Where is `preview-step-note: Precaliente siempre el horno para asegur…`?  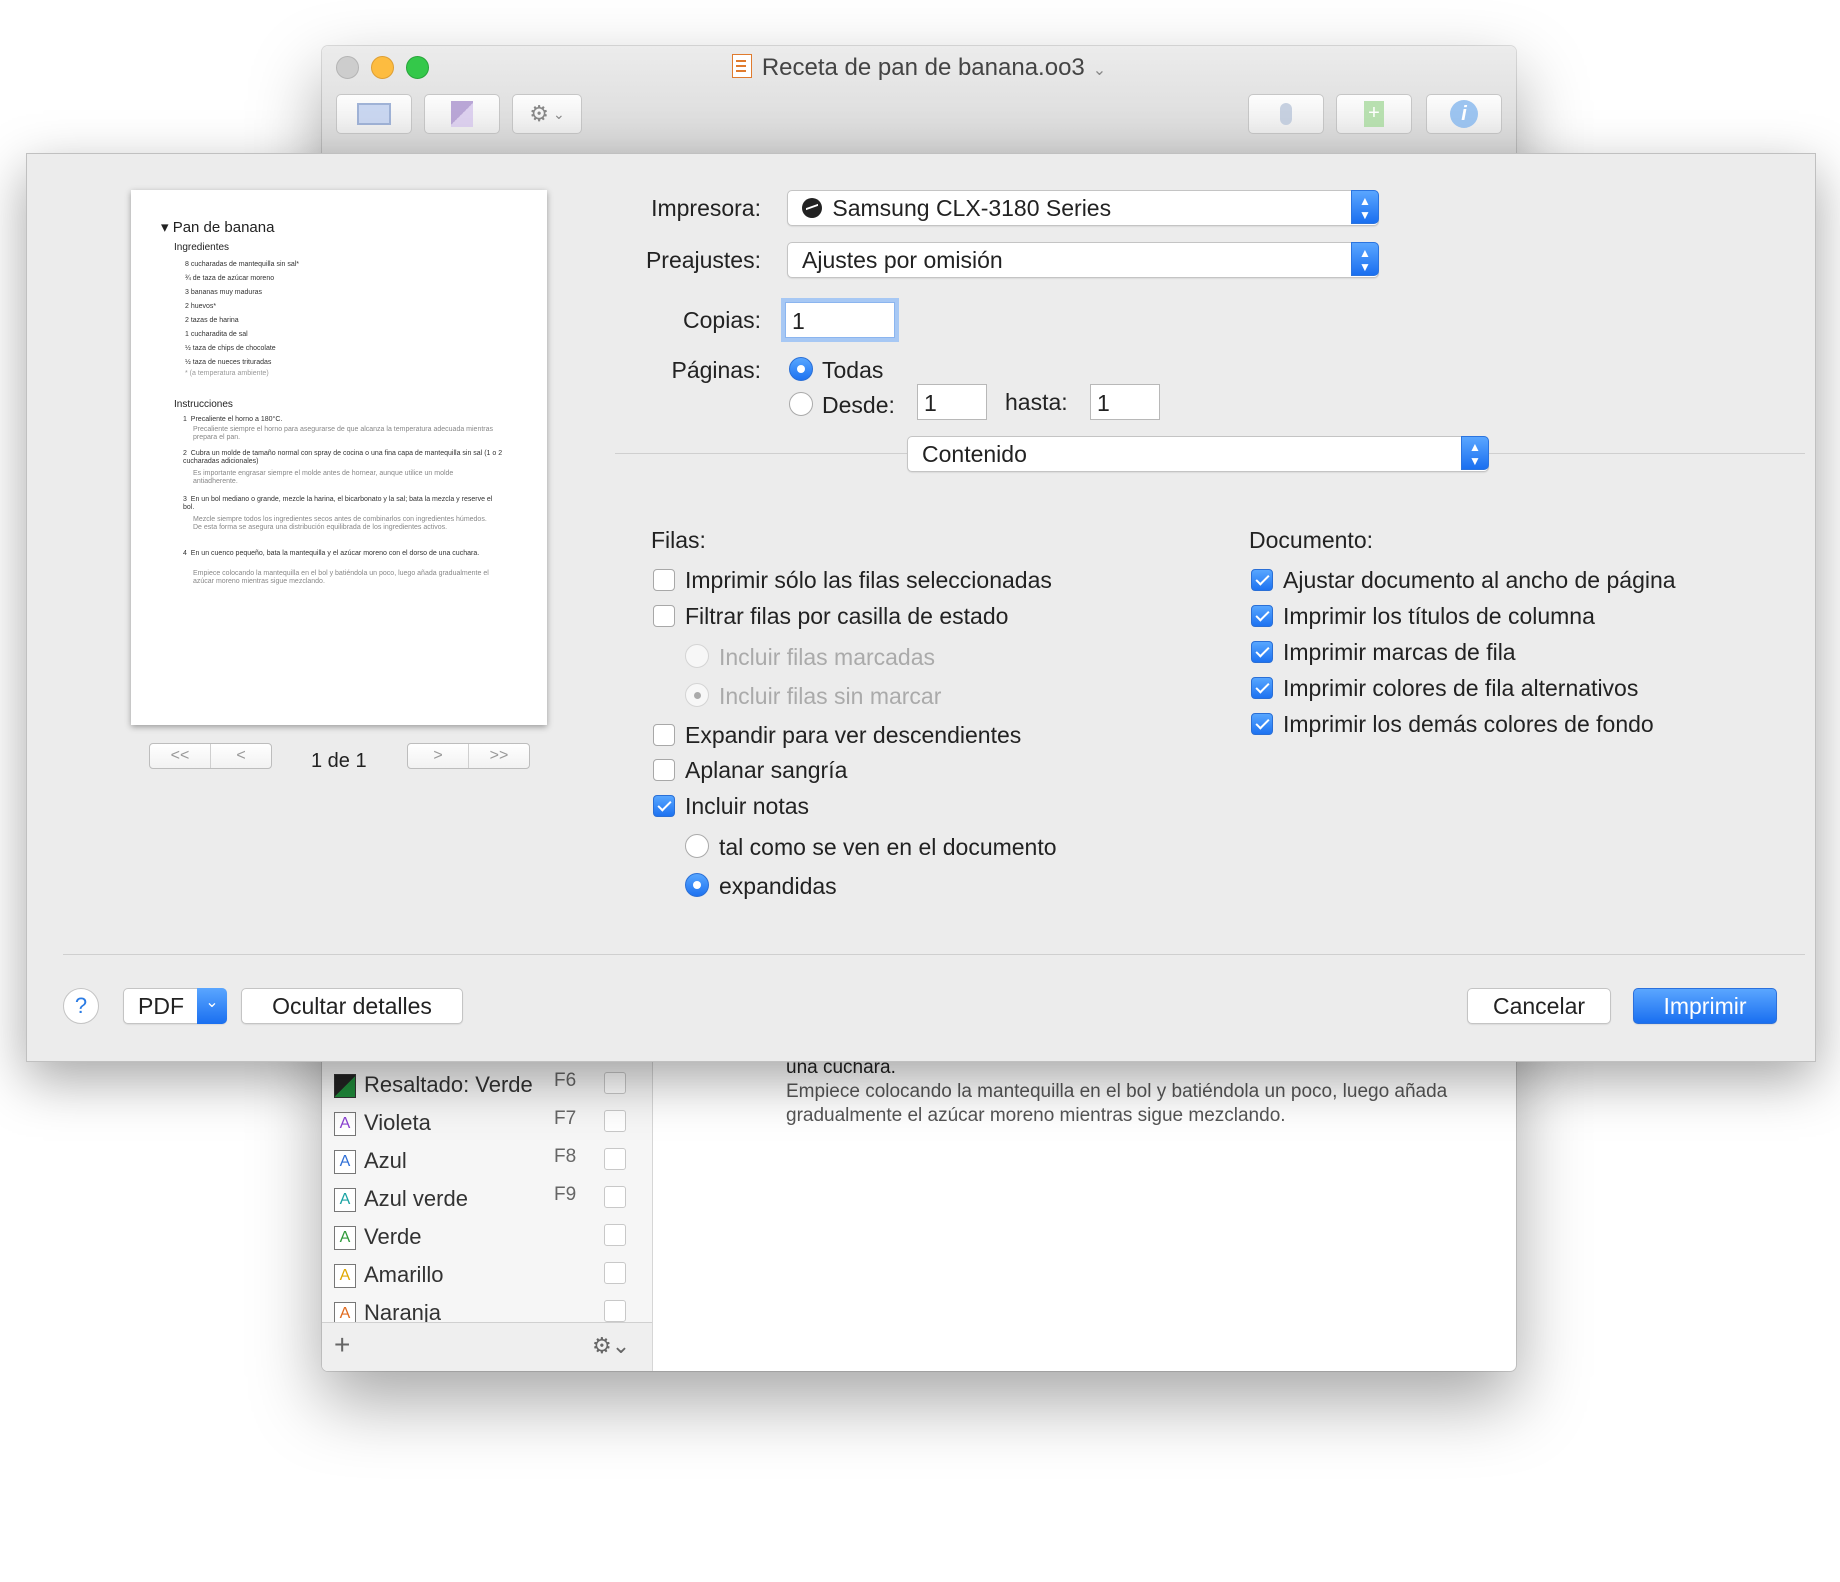
preview-step-note: Precaliente siempre el horno para asegur… is located at coordinates (343, 433).